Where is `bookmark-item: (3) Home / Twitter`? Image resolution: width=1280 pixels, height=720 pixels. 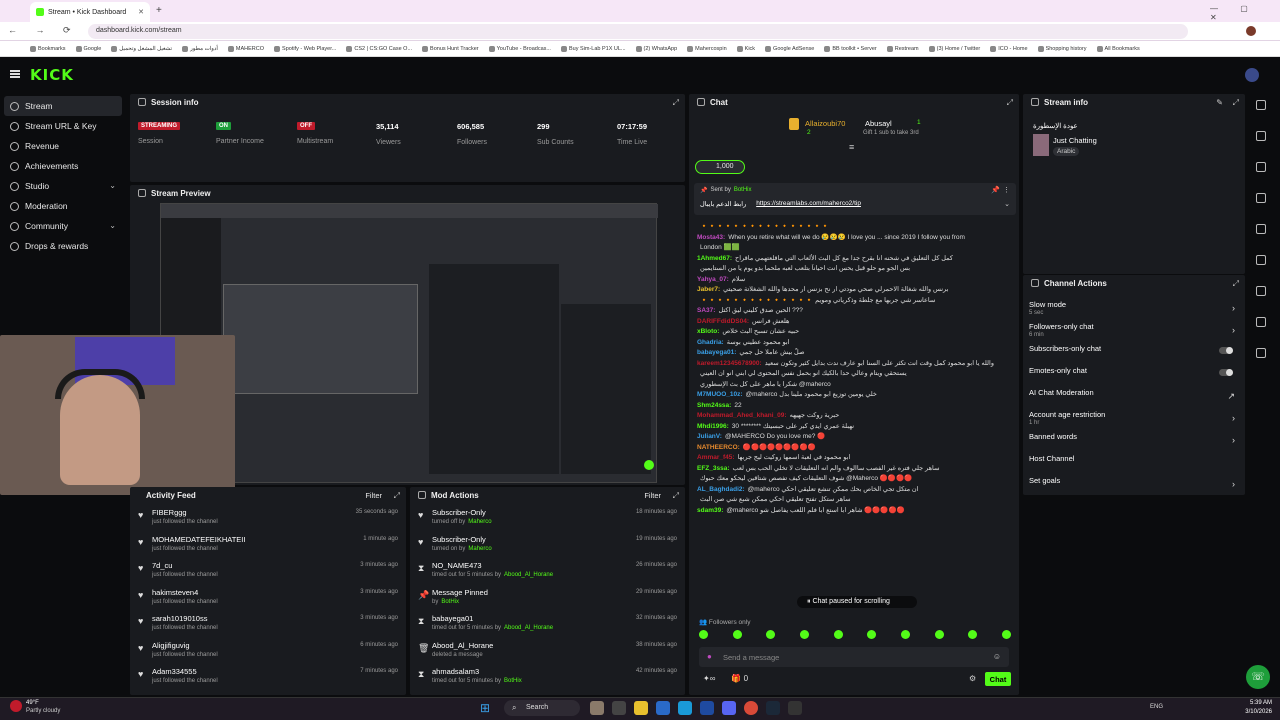 bookmark-item: (3) Home / Twitter is located at coordinates (954, 48).